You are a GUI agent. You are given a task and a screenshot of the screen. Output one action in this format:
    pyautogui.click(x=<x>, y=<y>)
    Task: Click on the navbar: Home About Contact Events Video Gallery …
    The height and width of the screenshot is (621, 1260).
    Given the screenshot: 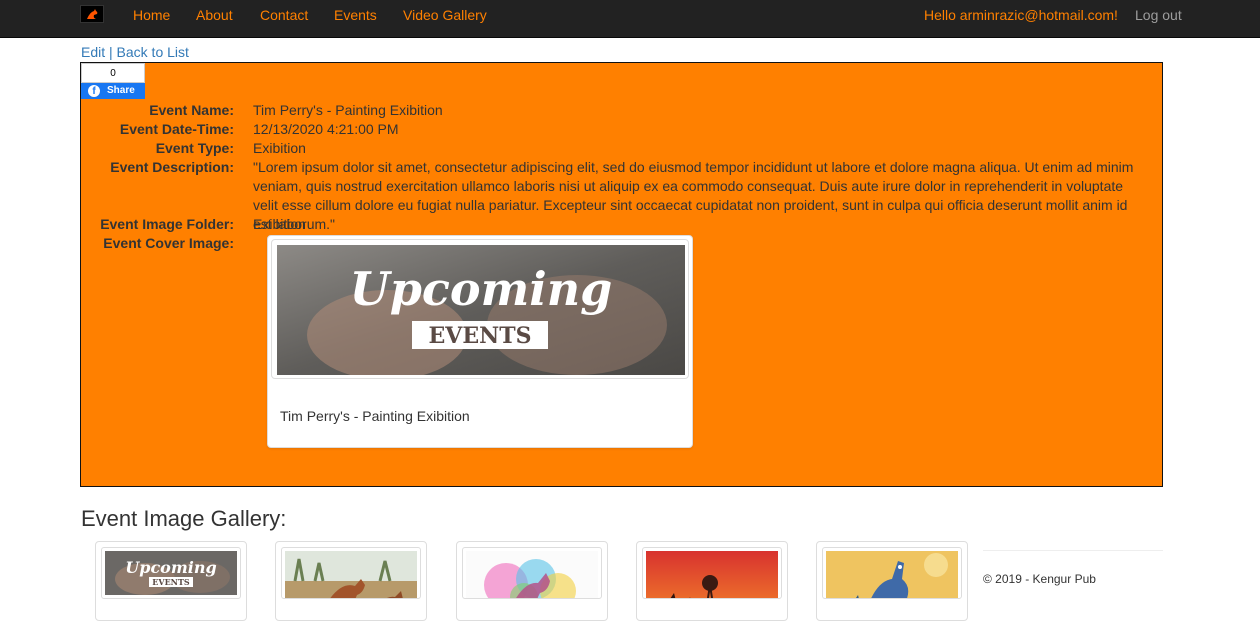 What is the action you would take?
    pyautogui.click(x=630, y=19)
    